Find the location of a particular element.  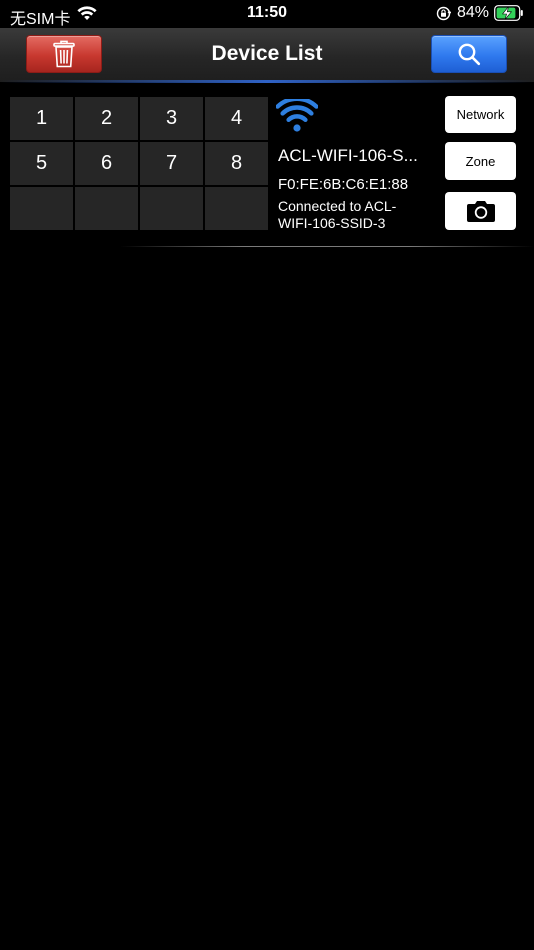

zone-grid: 1 2 3 4 5 6 7 8 is located at coordinates (139, 164).